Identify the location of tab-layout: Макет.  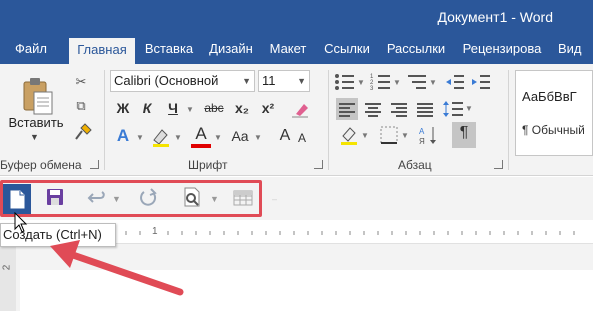
(288, 50).